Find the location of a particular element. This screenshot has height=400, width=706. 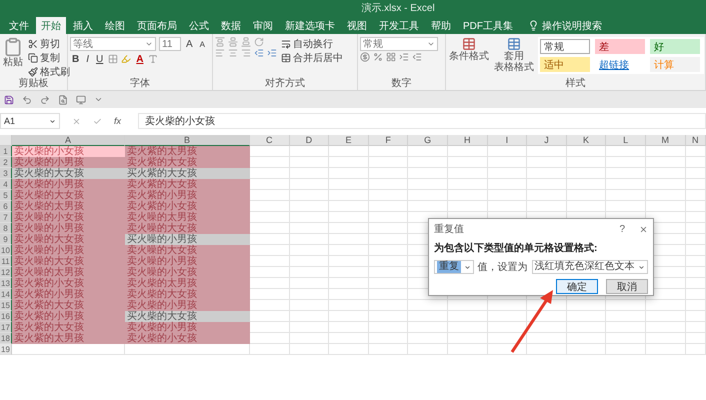

row-header: 8 is located at coordinates (6, 228).